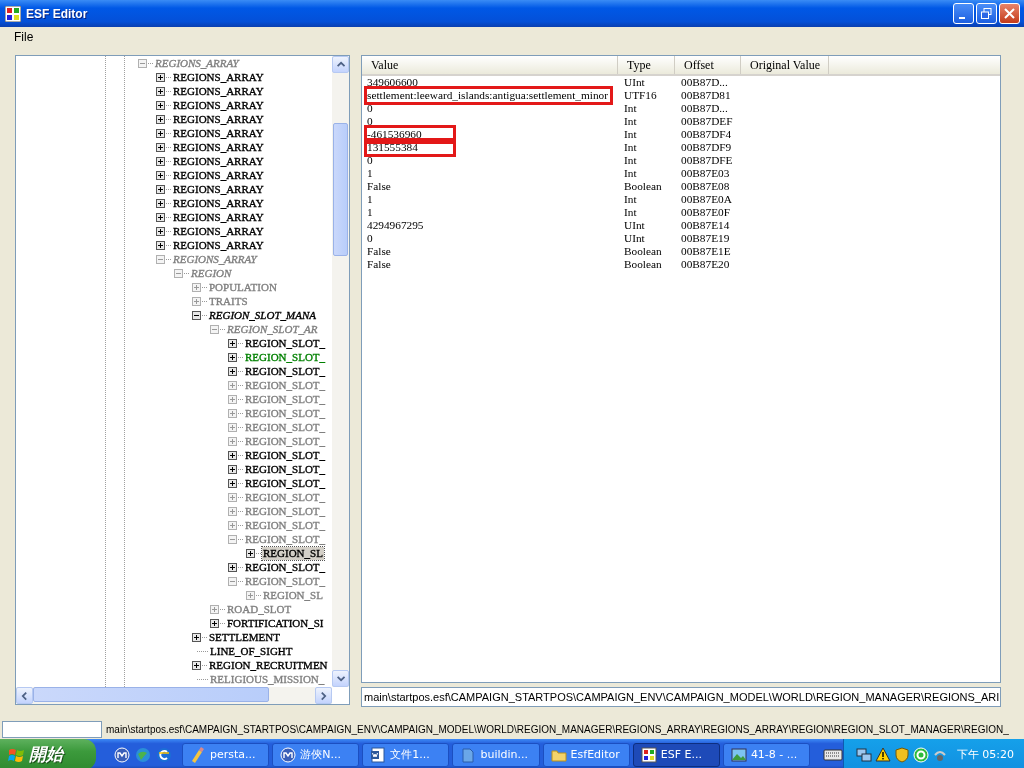 The image size is (1024, 768). What do you see at coordinates (275, 623) in the screenshot?
I see `tree-item: FORTIFICATION_SI` at bounding box center [275, 623].